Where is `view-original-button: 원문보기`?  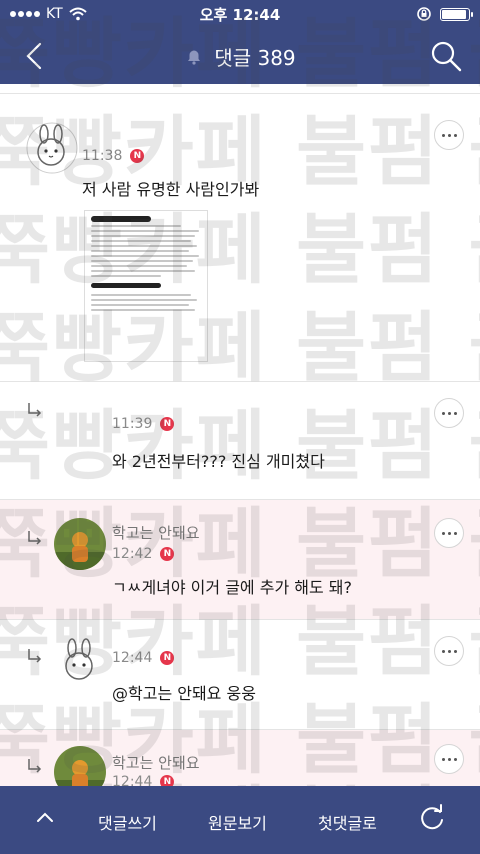
view-original-button: 원문보기 is located at coordinates (237, 822).